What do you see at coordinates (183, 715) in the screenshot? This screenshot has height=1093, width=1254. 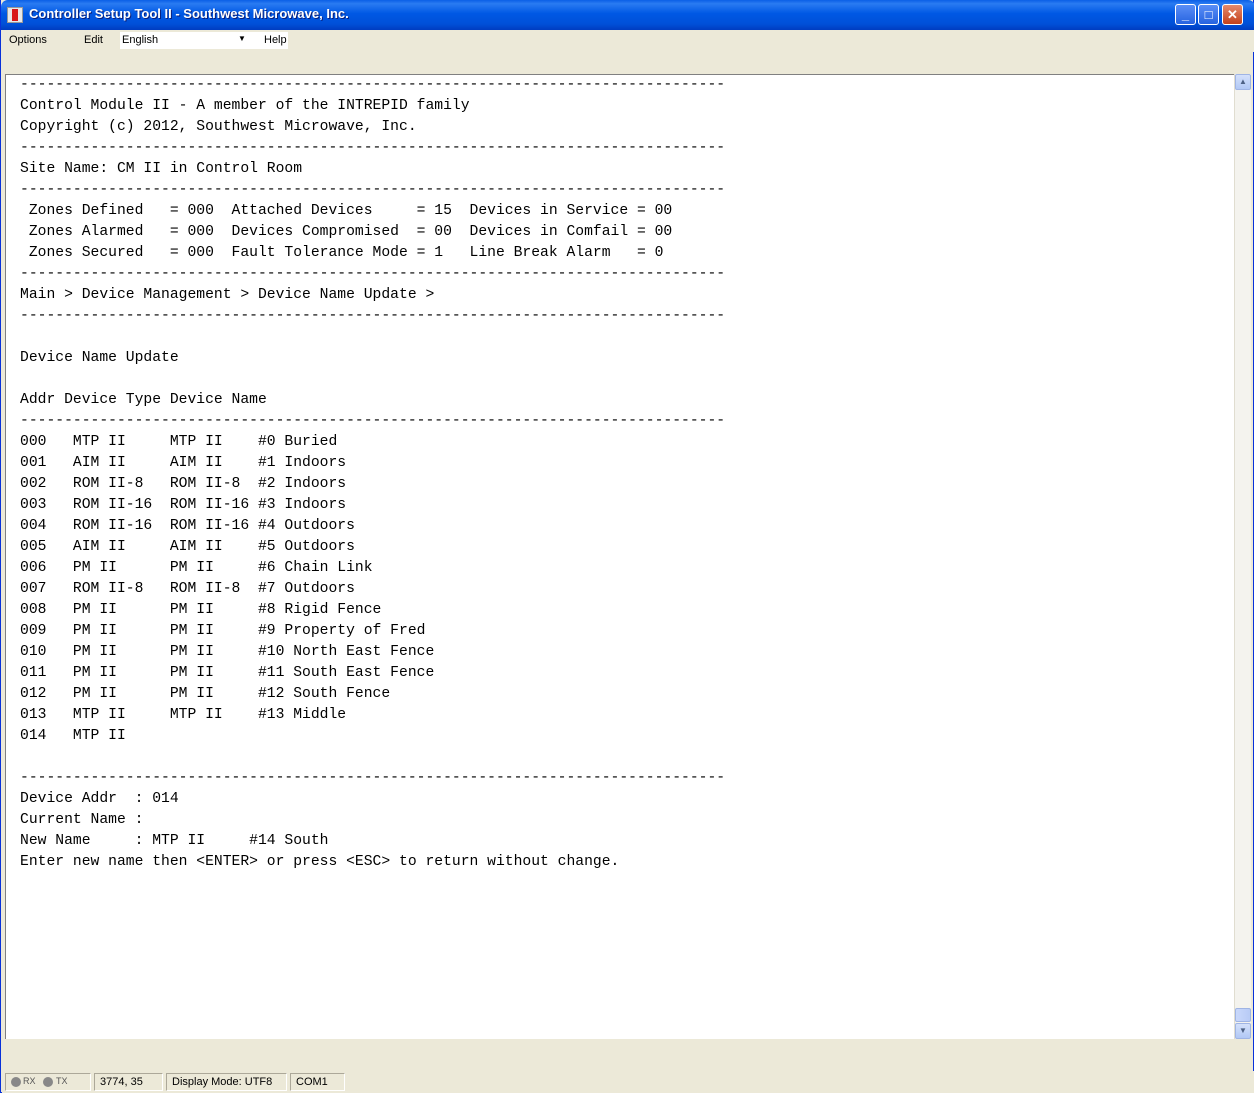 I see `terminal-line: 013 MTP II MTP II #13 Middle` at bounding box center [183, 715].